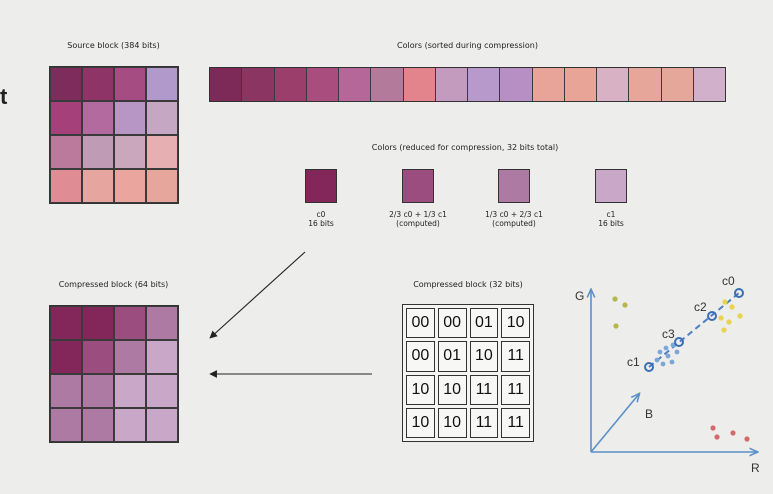  Describe the element at coordinates (679, 342) in the screenshot. I see `marker-c3` at that location.